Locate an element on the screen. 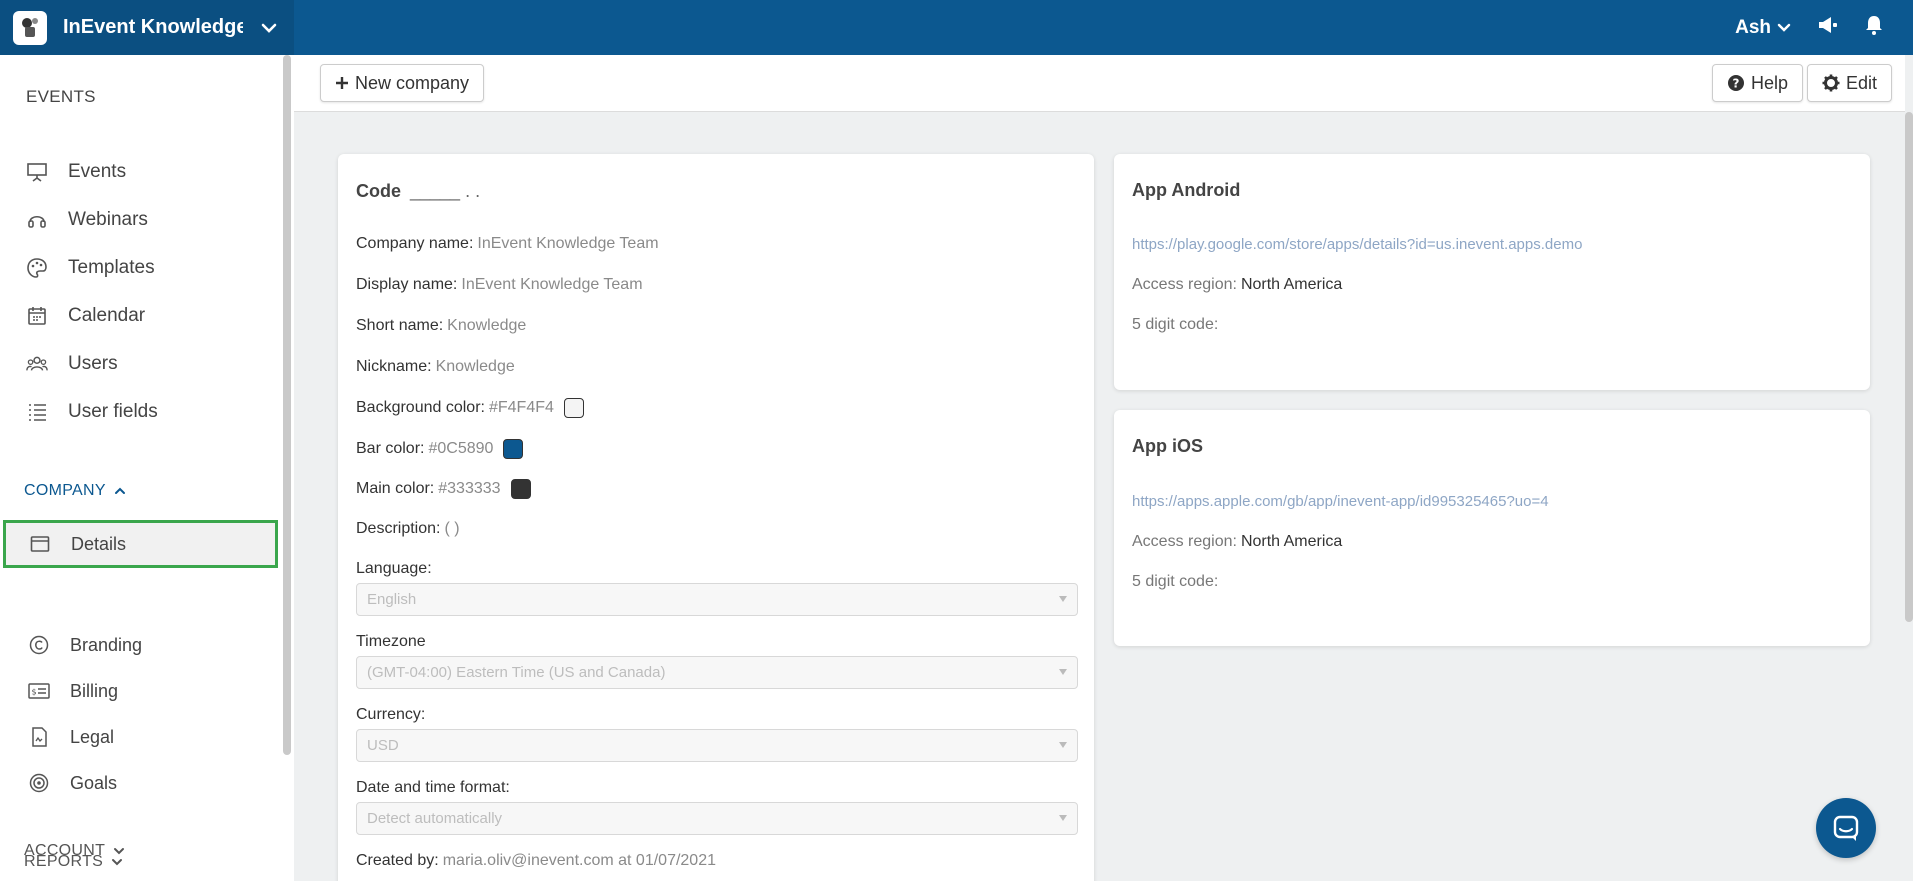 The height and width of the screenshot is (881, 1913). timezone-select: (GMT-04:00) Eastern Time (US and Canada) is located at coordinates (717, 672).